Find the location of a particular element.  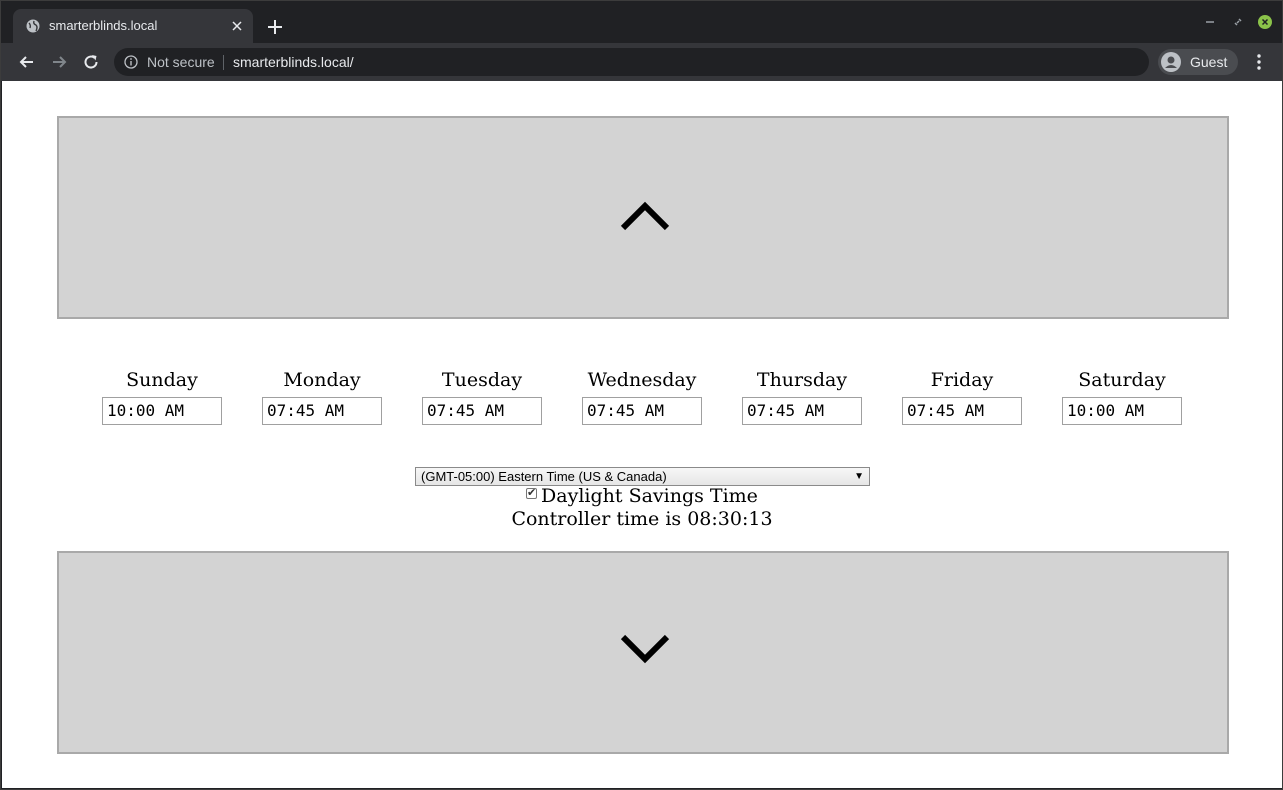

security-status: Not secure is located at coordinates (181, 62).